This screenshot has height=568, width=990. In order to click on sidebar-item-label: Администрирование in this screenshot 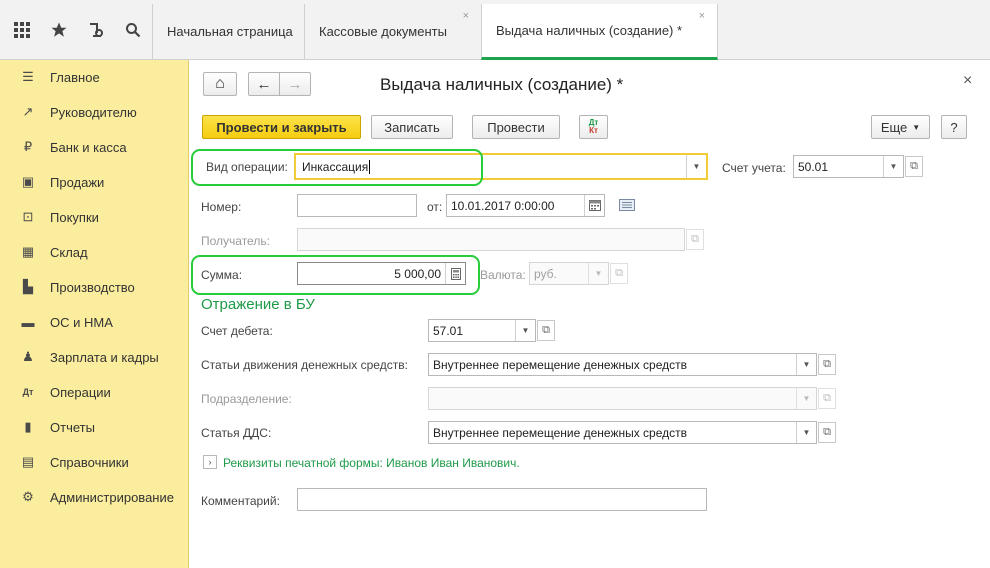, I will do `click(112, 497)`.